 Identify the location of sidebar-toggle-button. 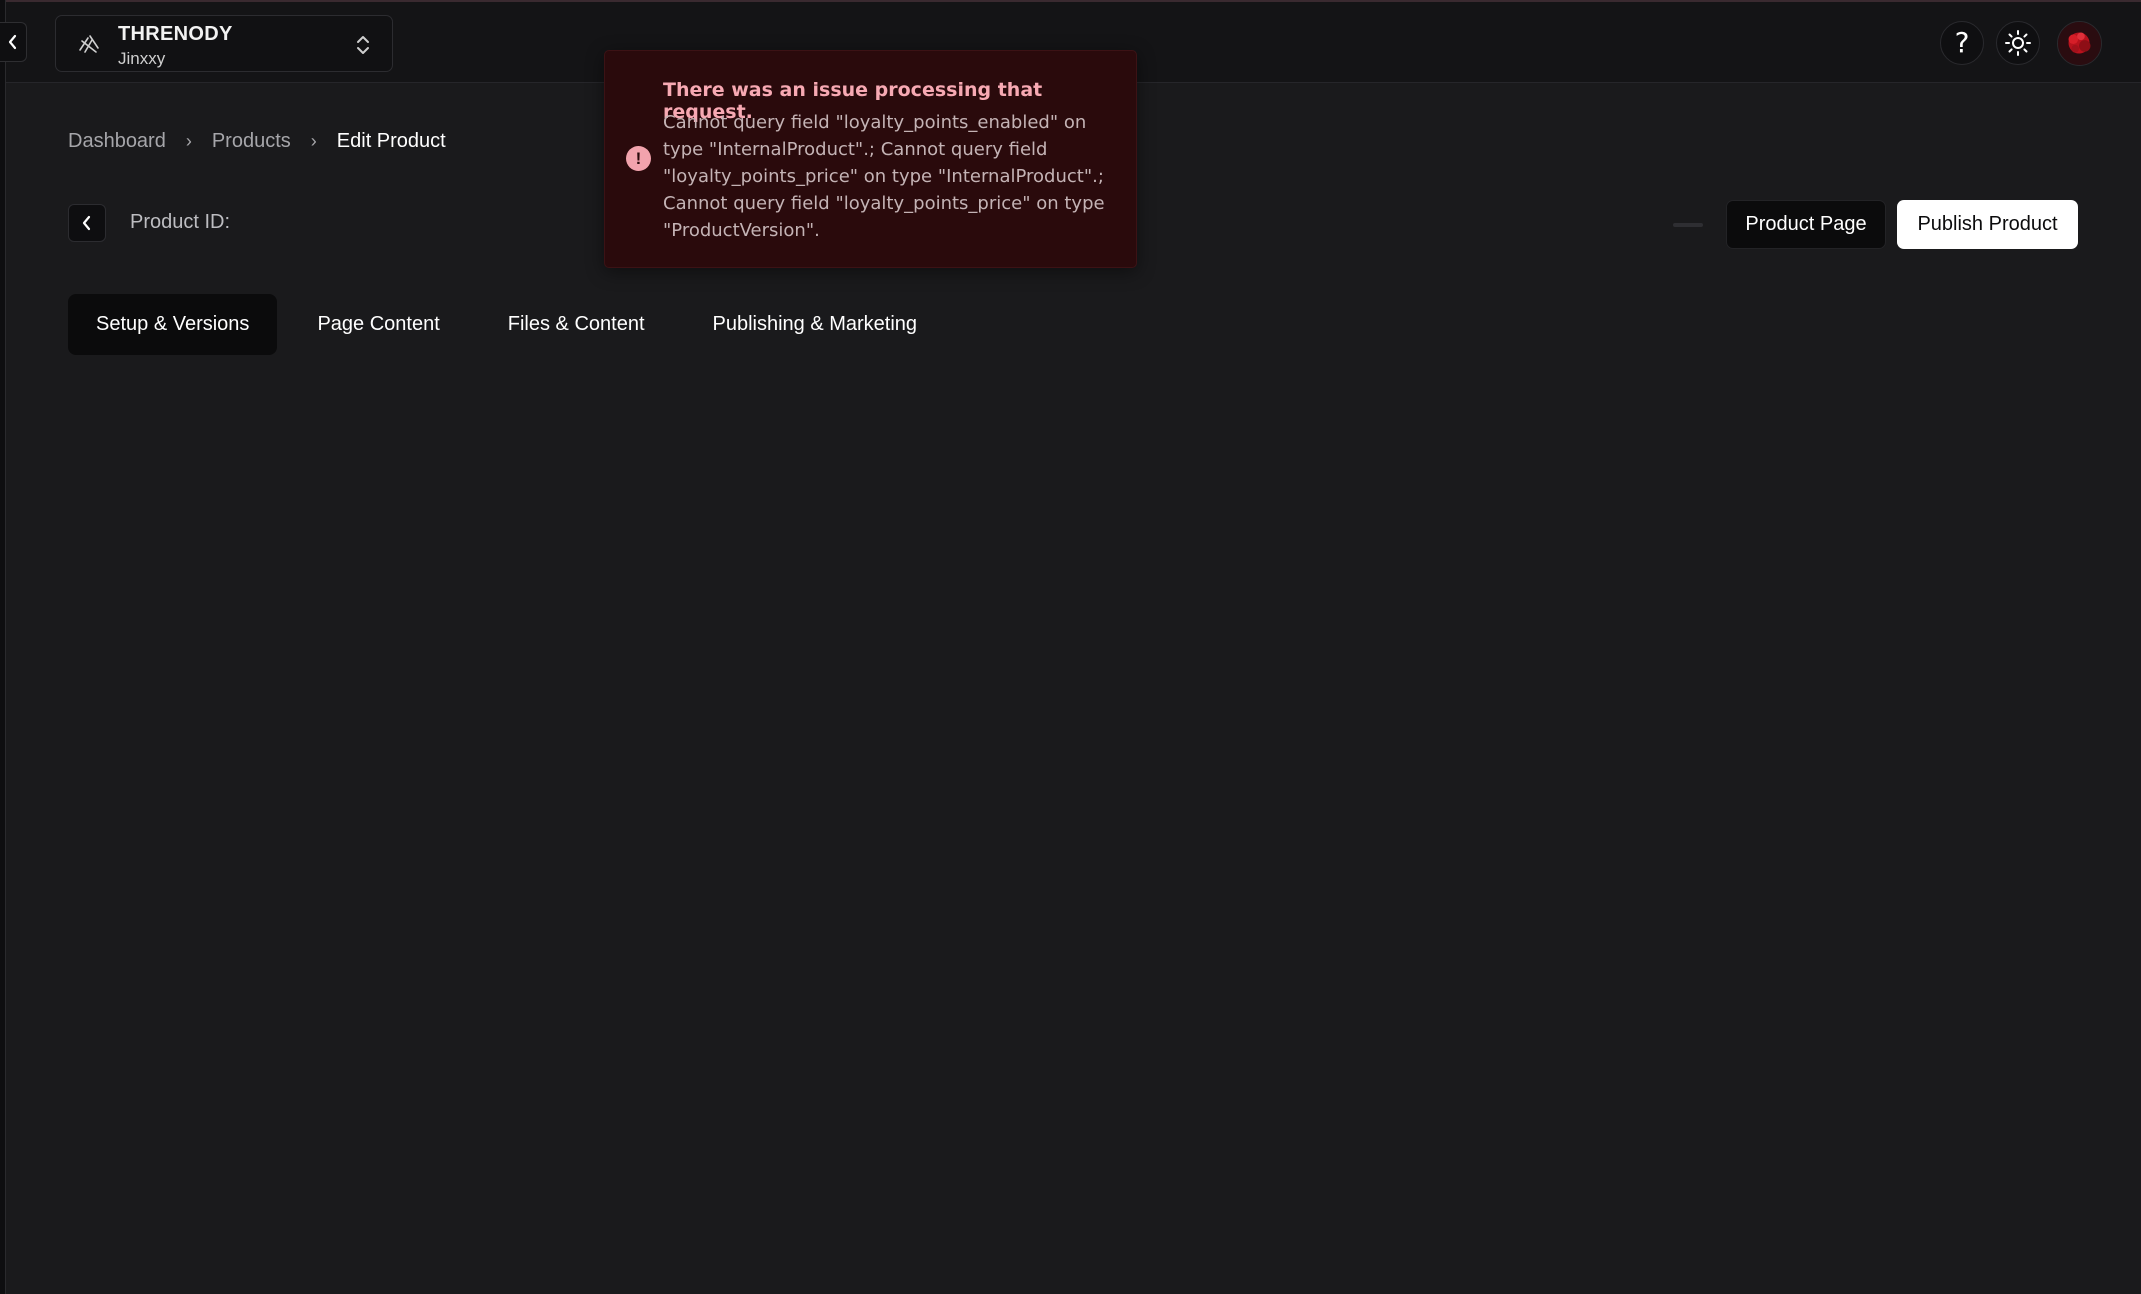
(13, 42).